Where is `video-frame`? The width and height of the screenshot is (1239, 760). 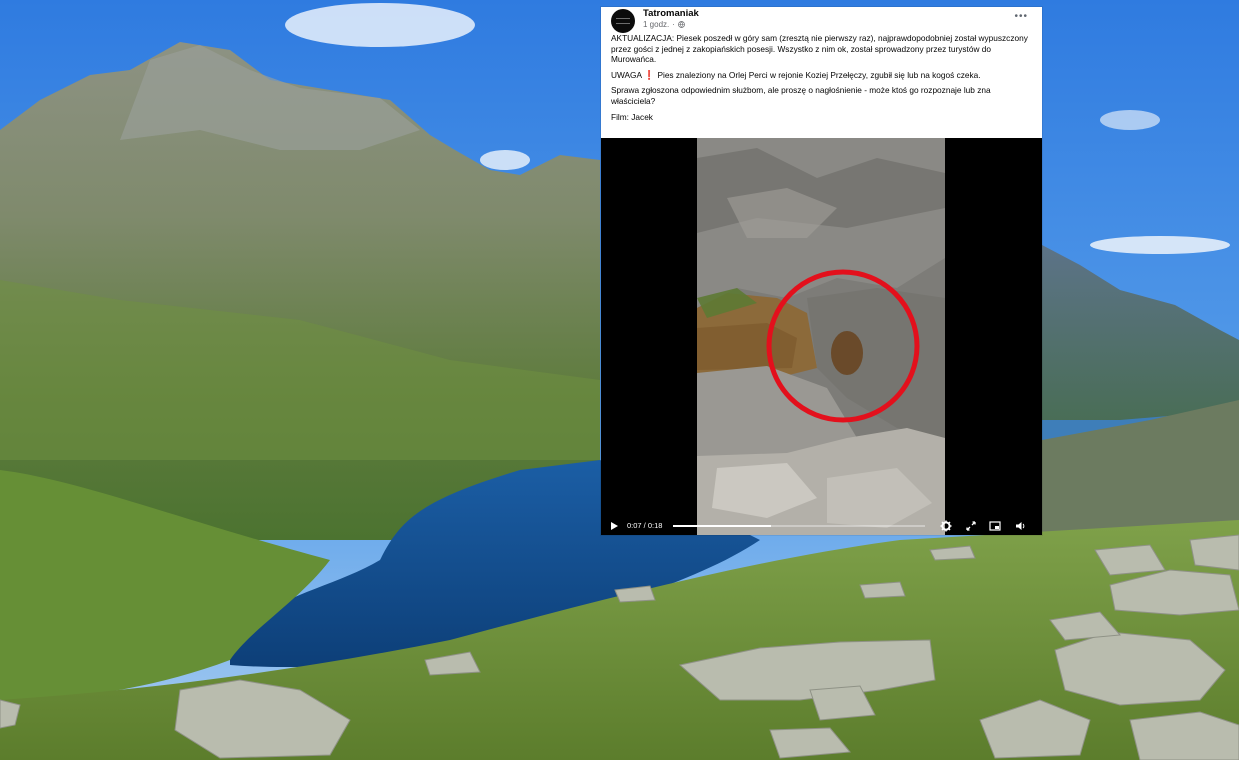
video-frame is located at coordinates (821, 336).